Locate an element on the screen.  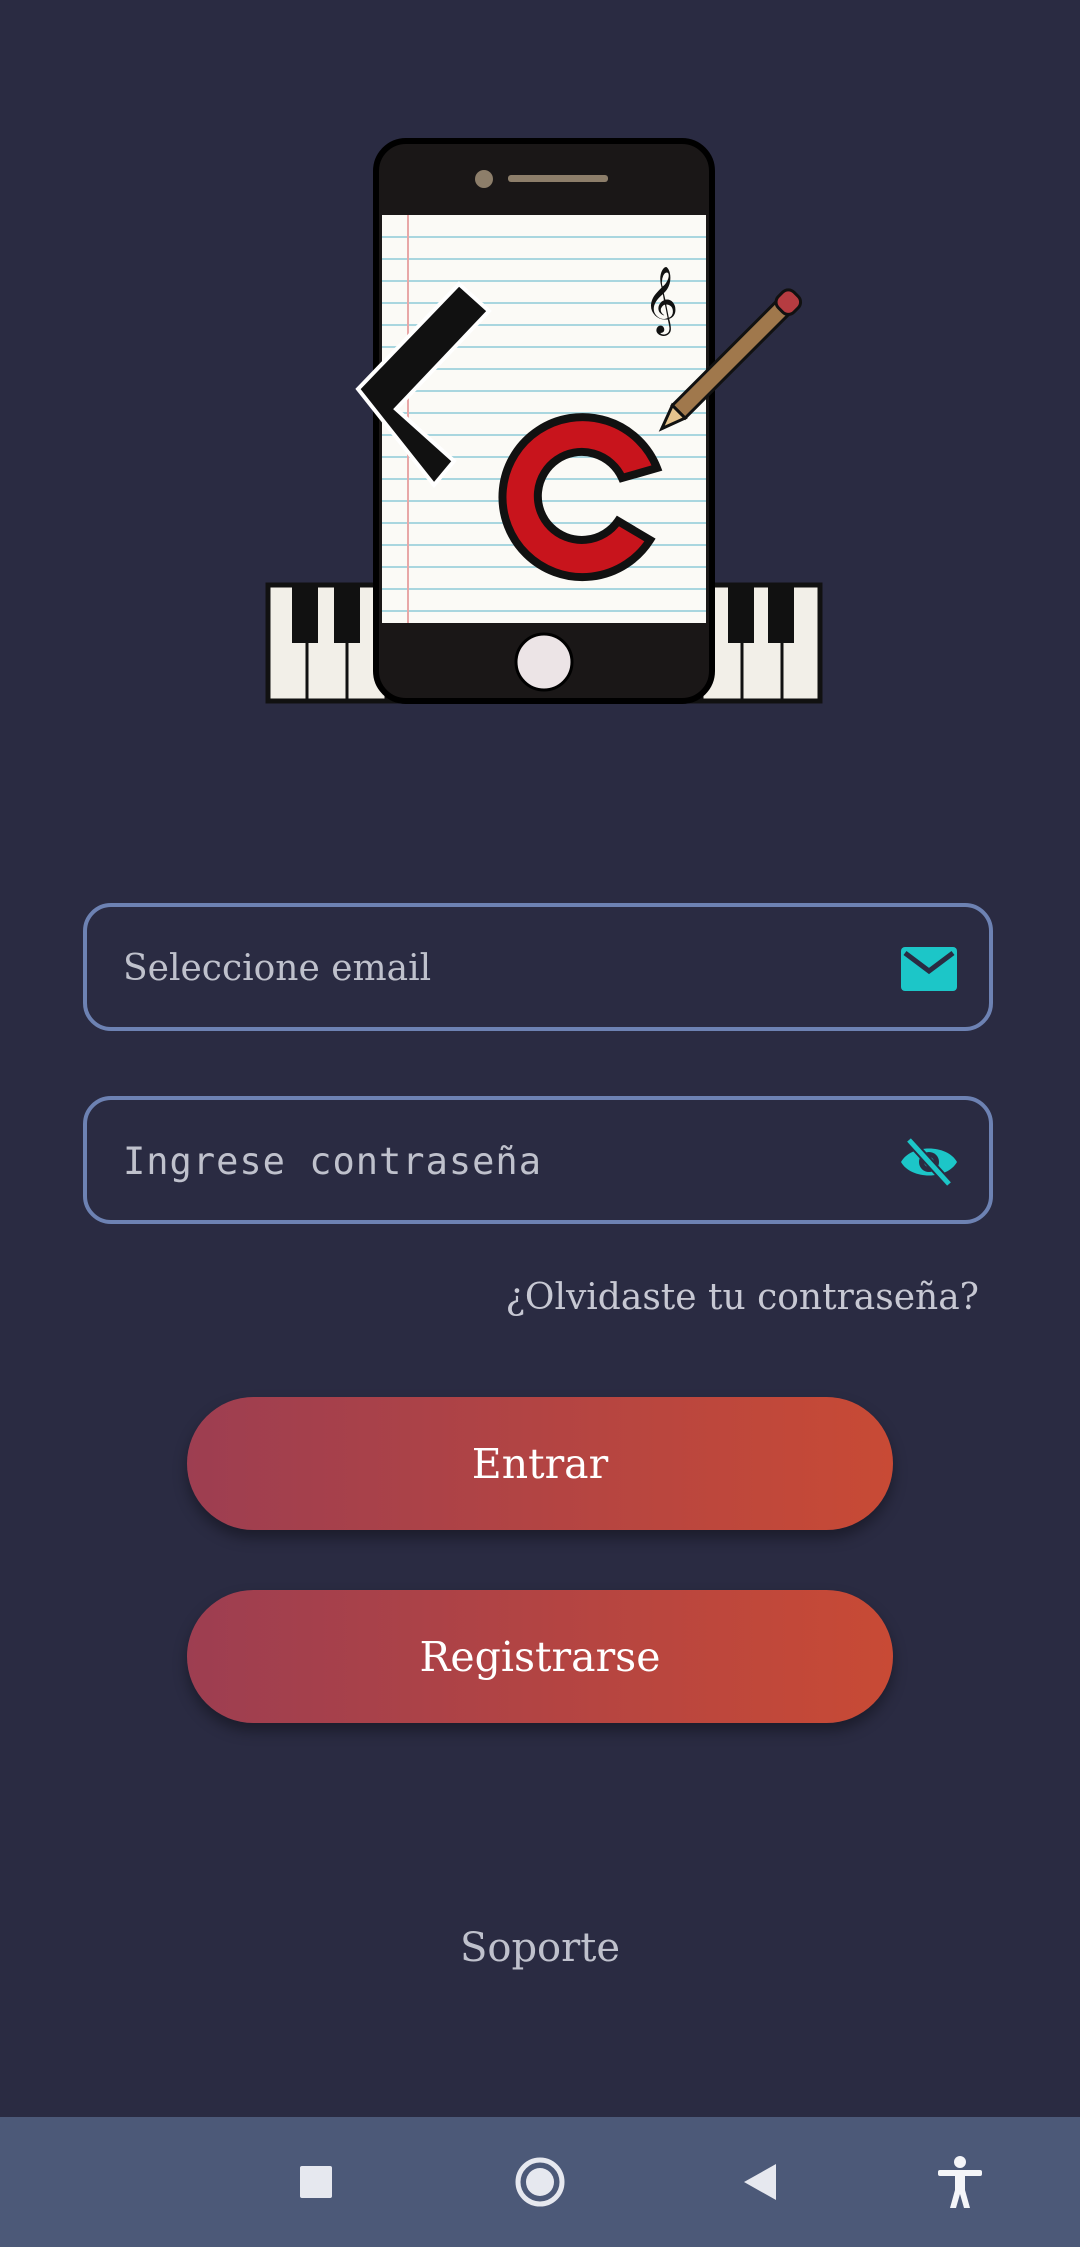
app-logo: 𝄞 is located at coordinates (544, 421).